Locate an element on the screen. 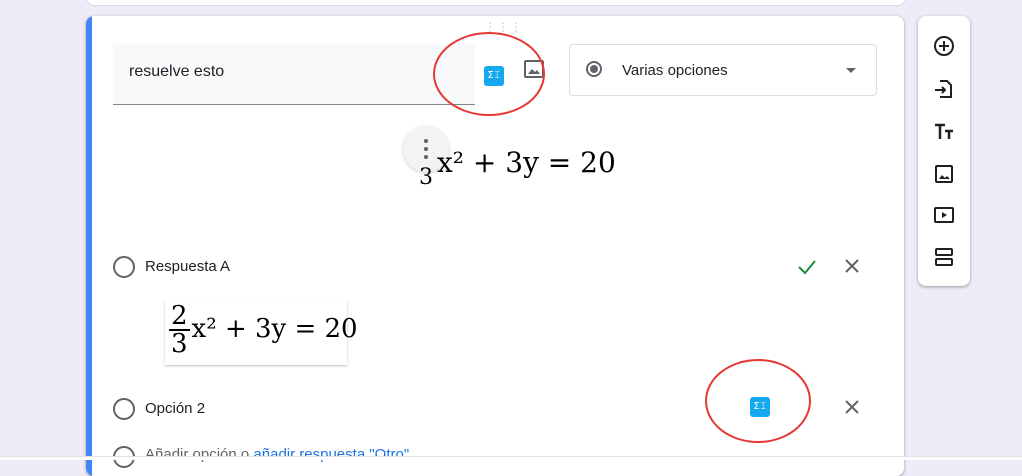 This screenshot has height=476, width=1022. answer-equation-image: 2 3 x² + 3y = 20 is located at coordinates (261, 333).